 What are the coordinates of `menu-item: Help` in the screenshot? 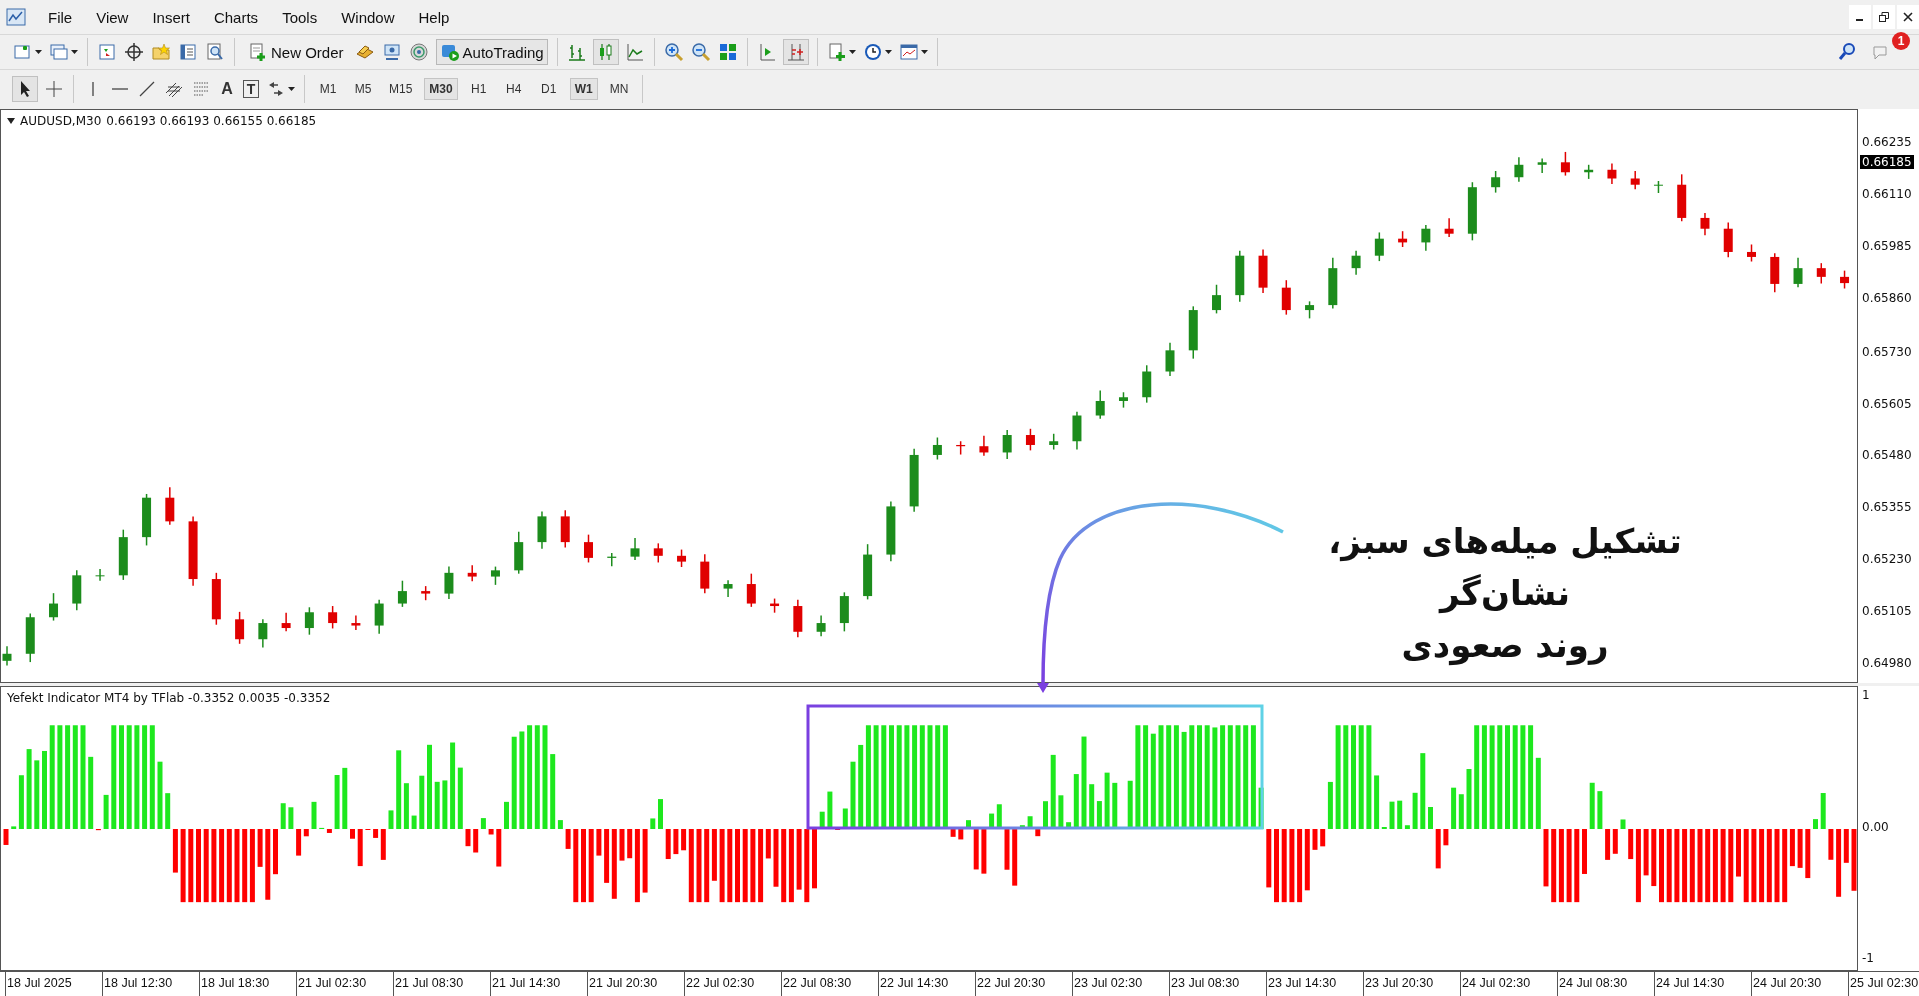 It's located at (434, 17).